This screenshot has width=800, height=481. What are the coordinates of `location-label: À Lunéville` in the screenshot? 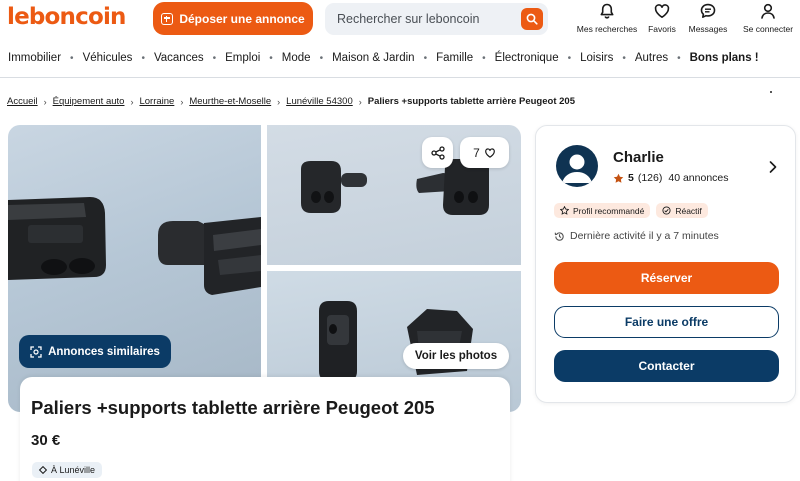 It's located at (73, 470).